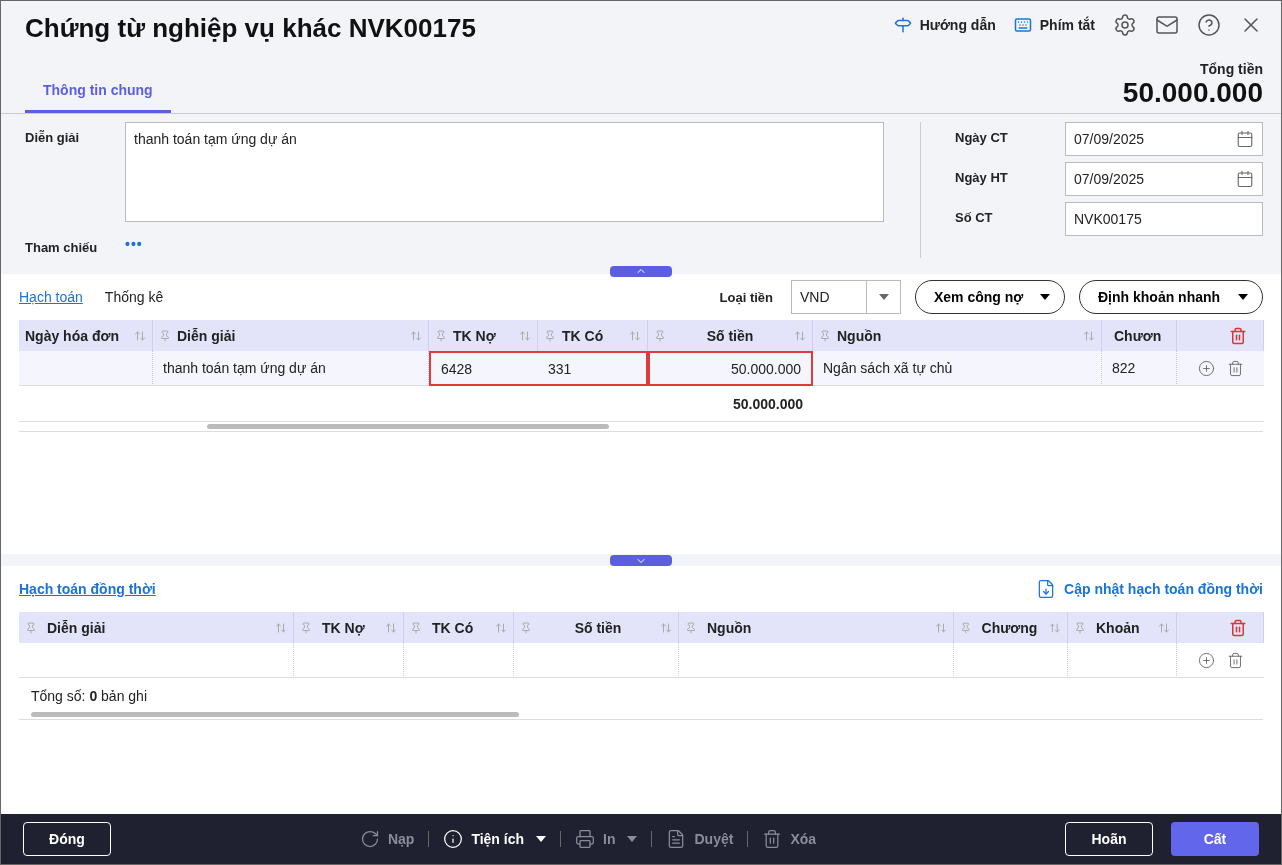  What do you see at coordinates (902, 25) in the screenshot?
I see `signpost-icon` at bounding box center [902, 25].